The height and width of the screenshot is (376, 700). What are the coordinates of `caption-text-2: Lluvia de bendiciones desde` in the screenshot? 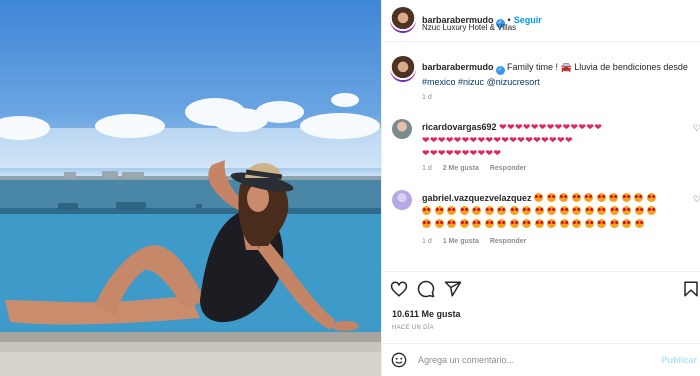 It's located at (629, 67).